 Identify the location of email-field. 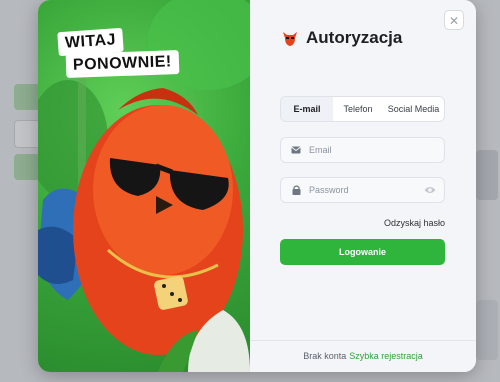
(362, 150).